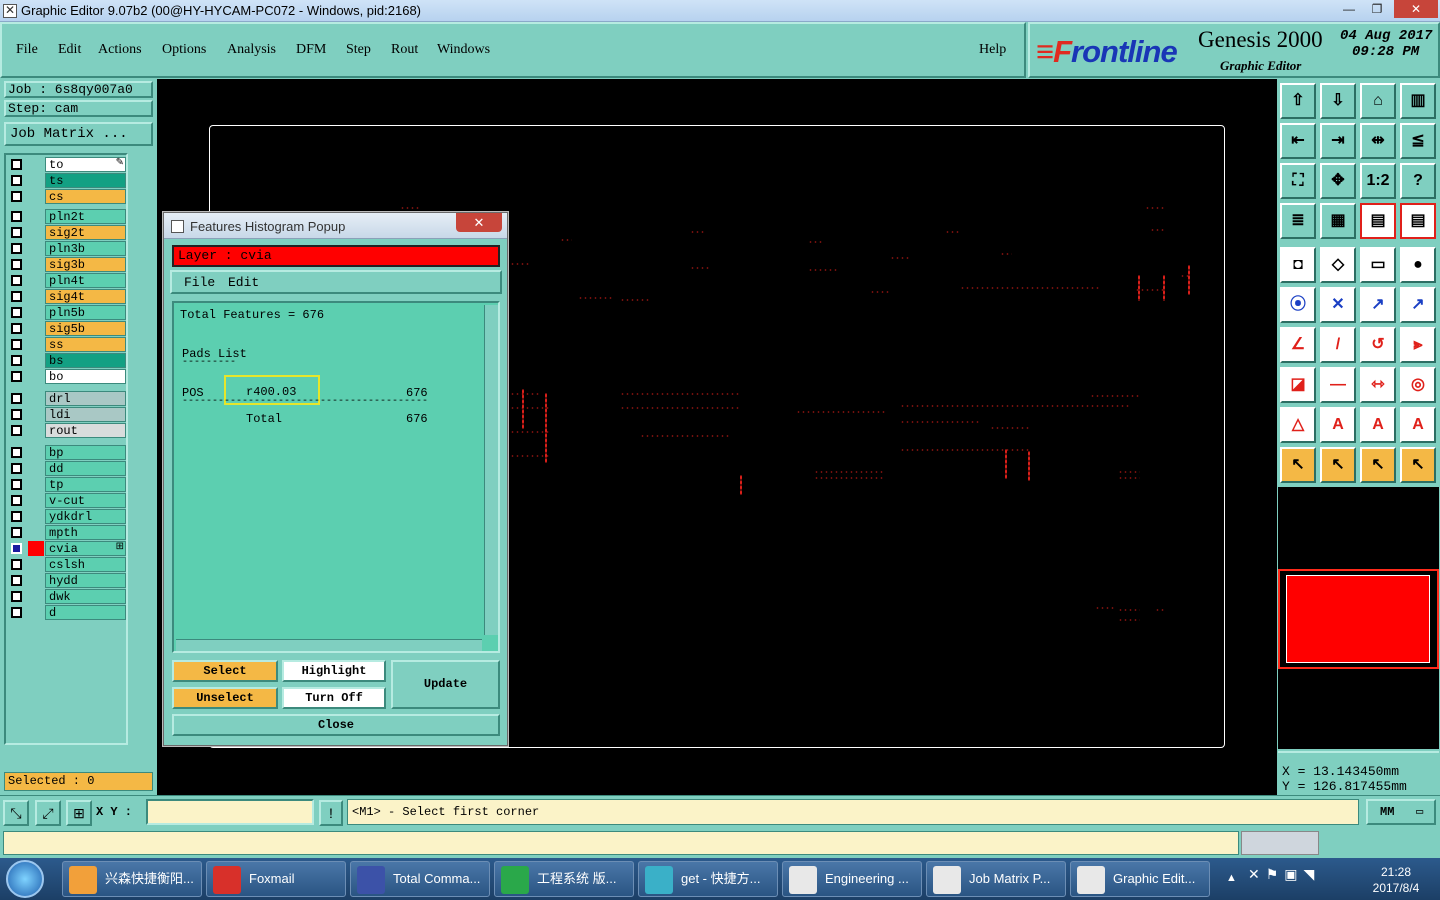  I want to click on close-button: ✕, so click(1416, 9).